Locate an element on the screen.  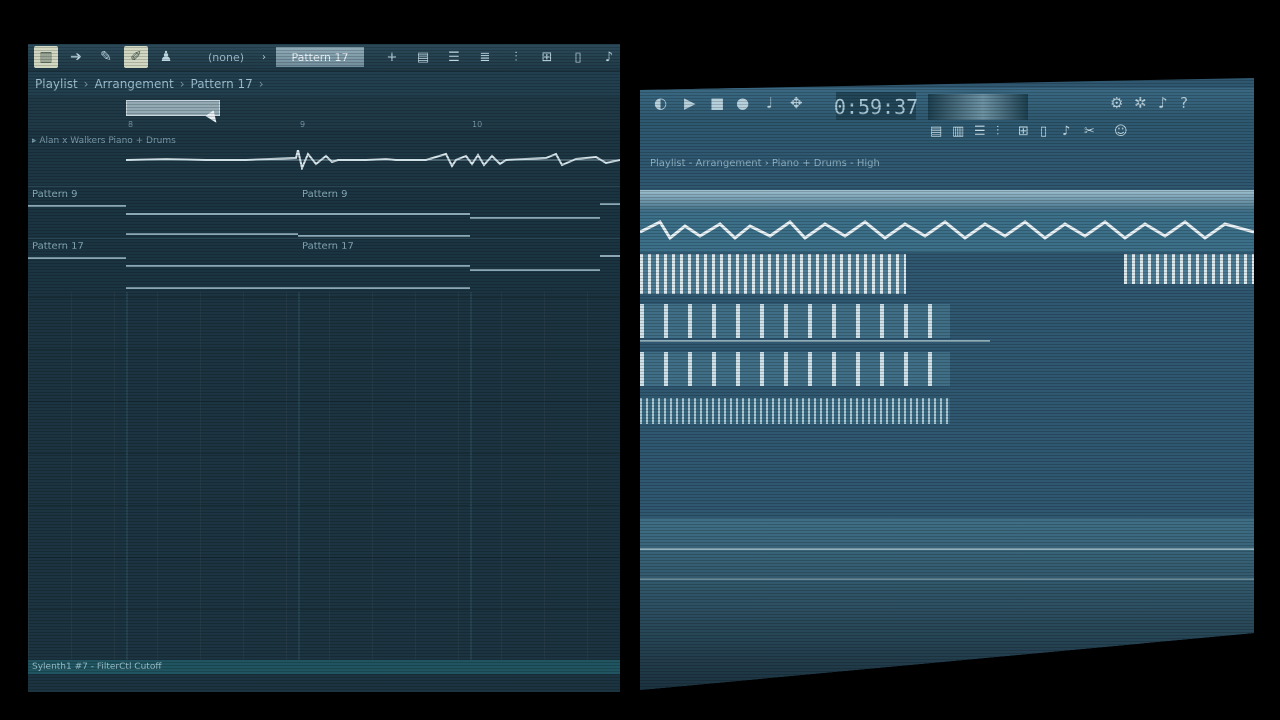
equalizer-icon: ≣ is located at coordinates (485, 57).